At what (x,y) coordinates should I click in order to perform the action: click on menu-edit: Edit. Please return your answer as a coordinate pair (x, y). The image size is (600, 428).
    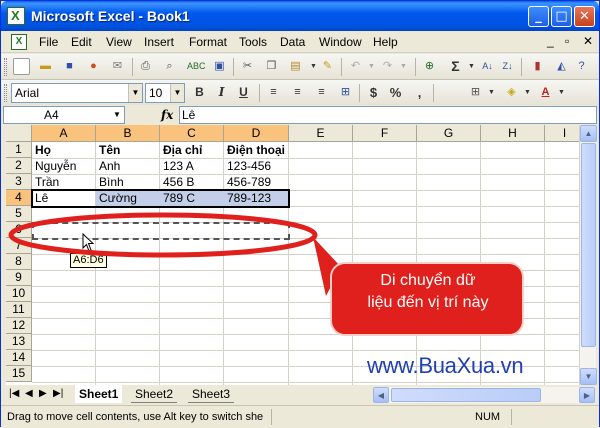
    Looking at the image, I should click on (81, 42).